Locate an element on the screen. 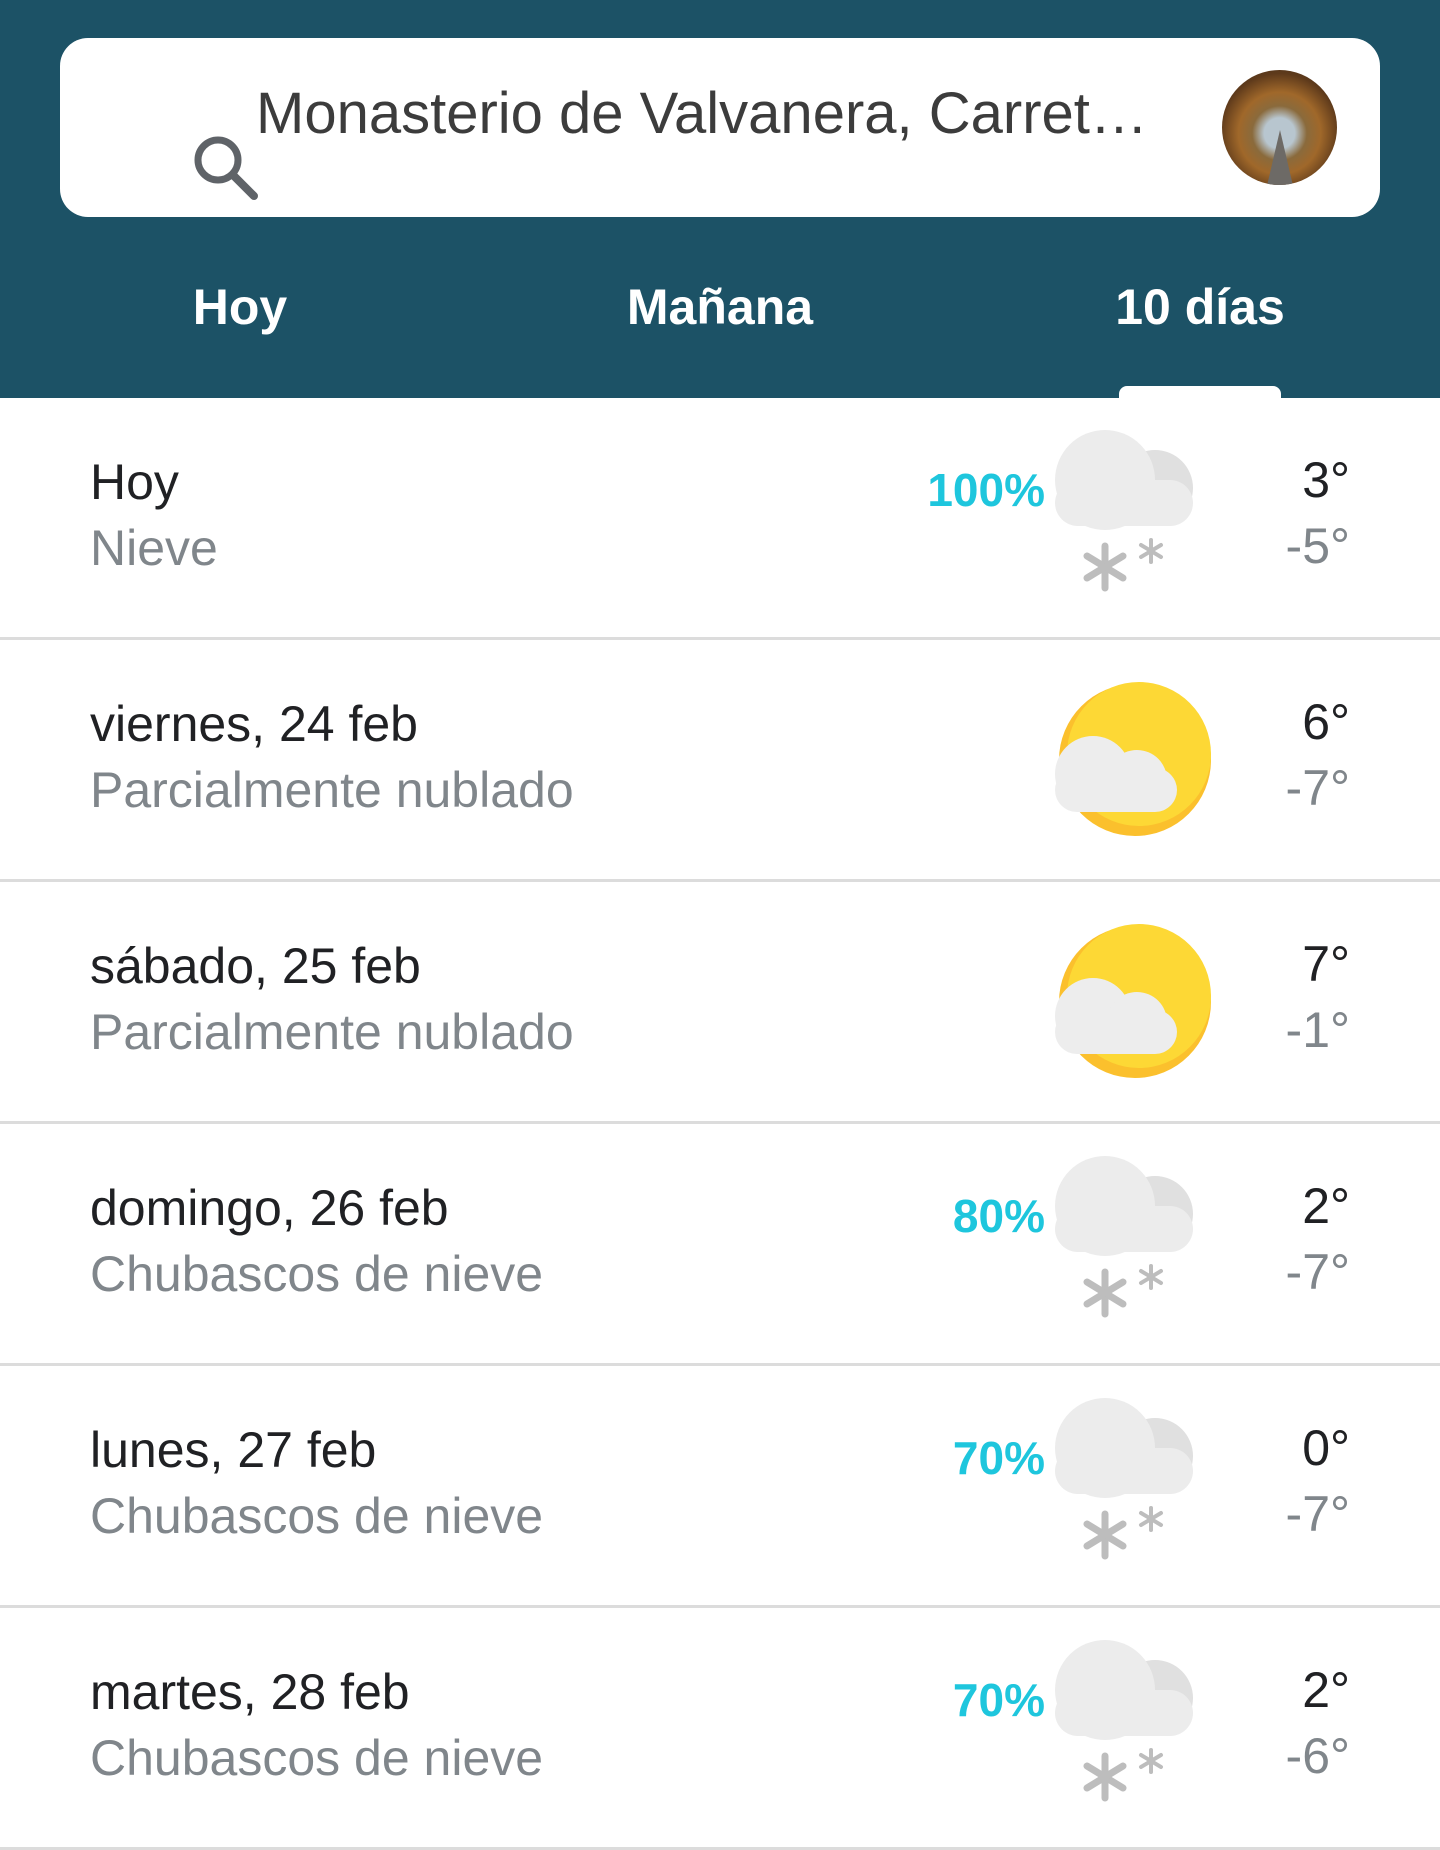  low-temp: -1° is located at coordinates (1317, 1030).